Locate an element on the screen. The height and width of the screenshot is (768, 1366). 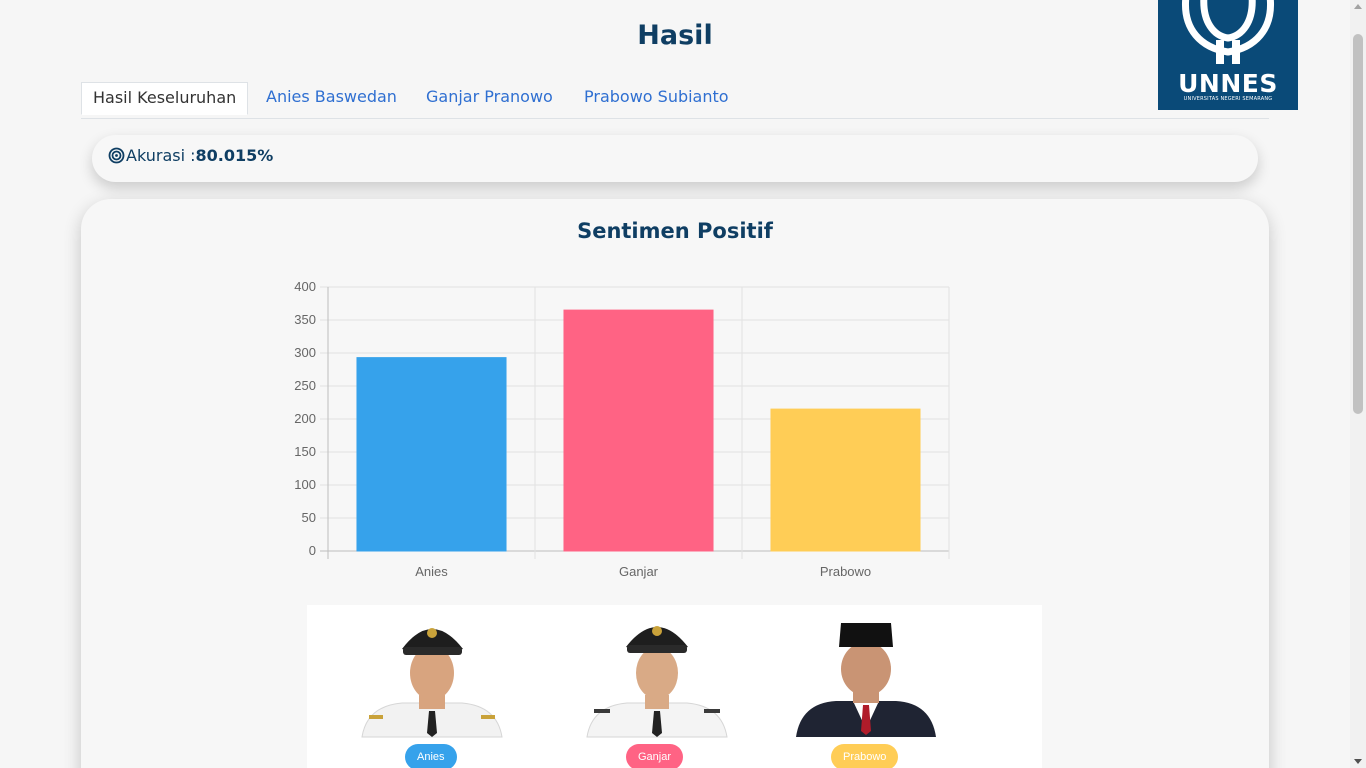
bar-prabowo is located at coordinates (845, 480).